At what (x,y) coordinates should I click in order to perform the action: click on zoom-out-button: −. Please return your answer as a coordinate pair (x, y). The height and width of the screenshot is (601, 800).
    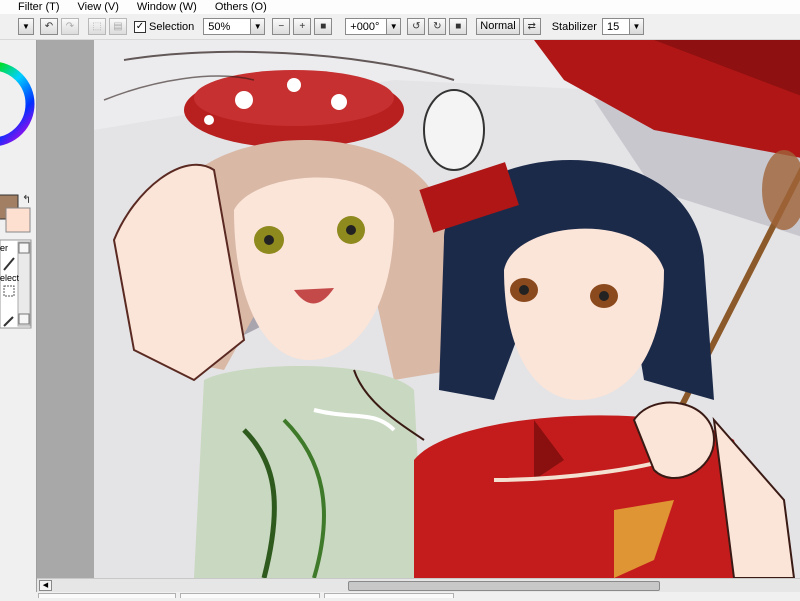
    Looking at the image, I should click on (281, 26).